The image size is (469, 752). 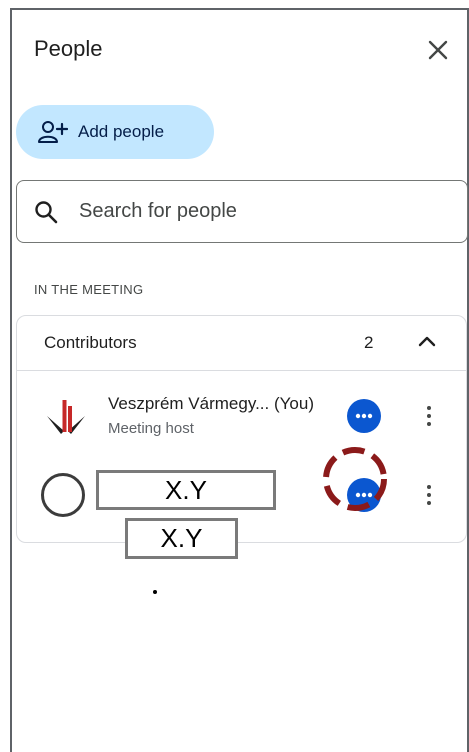 I want to click on add-people-button: Add people, so click(x=115, y=132).